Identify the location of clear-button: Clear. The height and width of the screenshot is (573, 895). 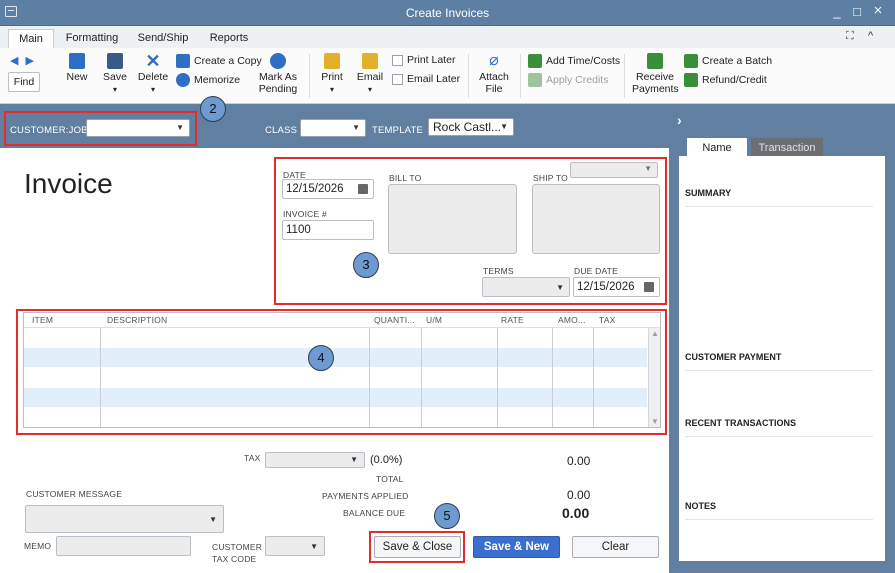
(615, 547).